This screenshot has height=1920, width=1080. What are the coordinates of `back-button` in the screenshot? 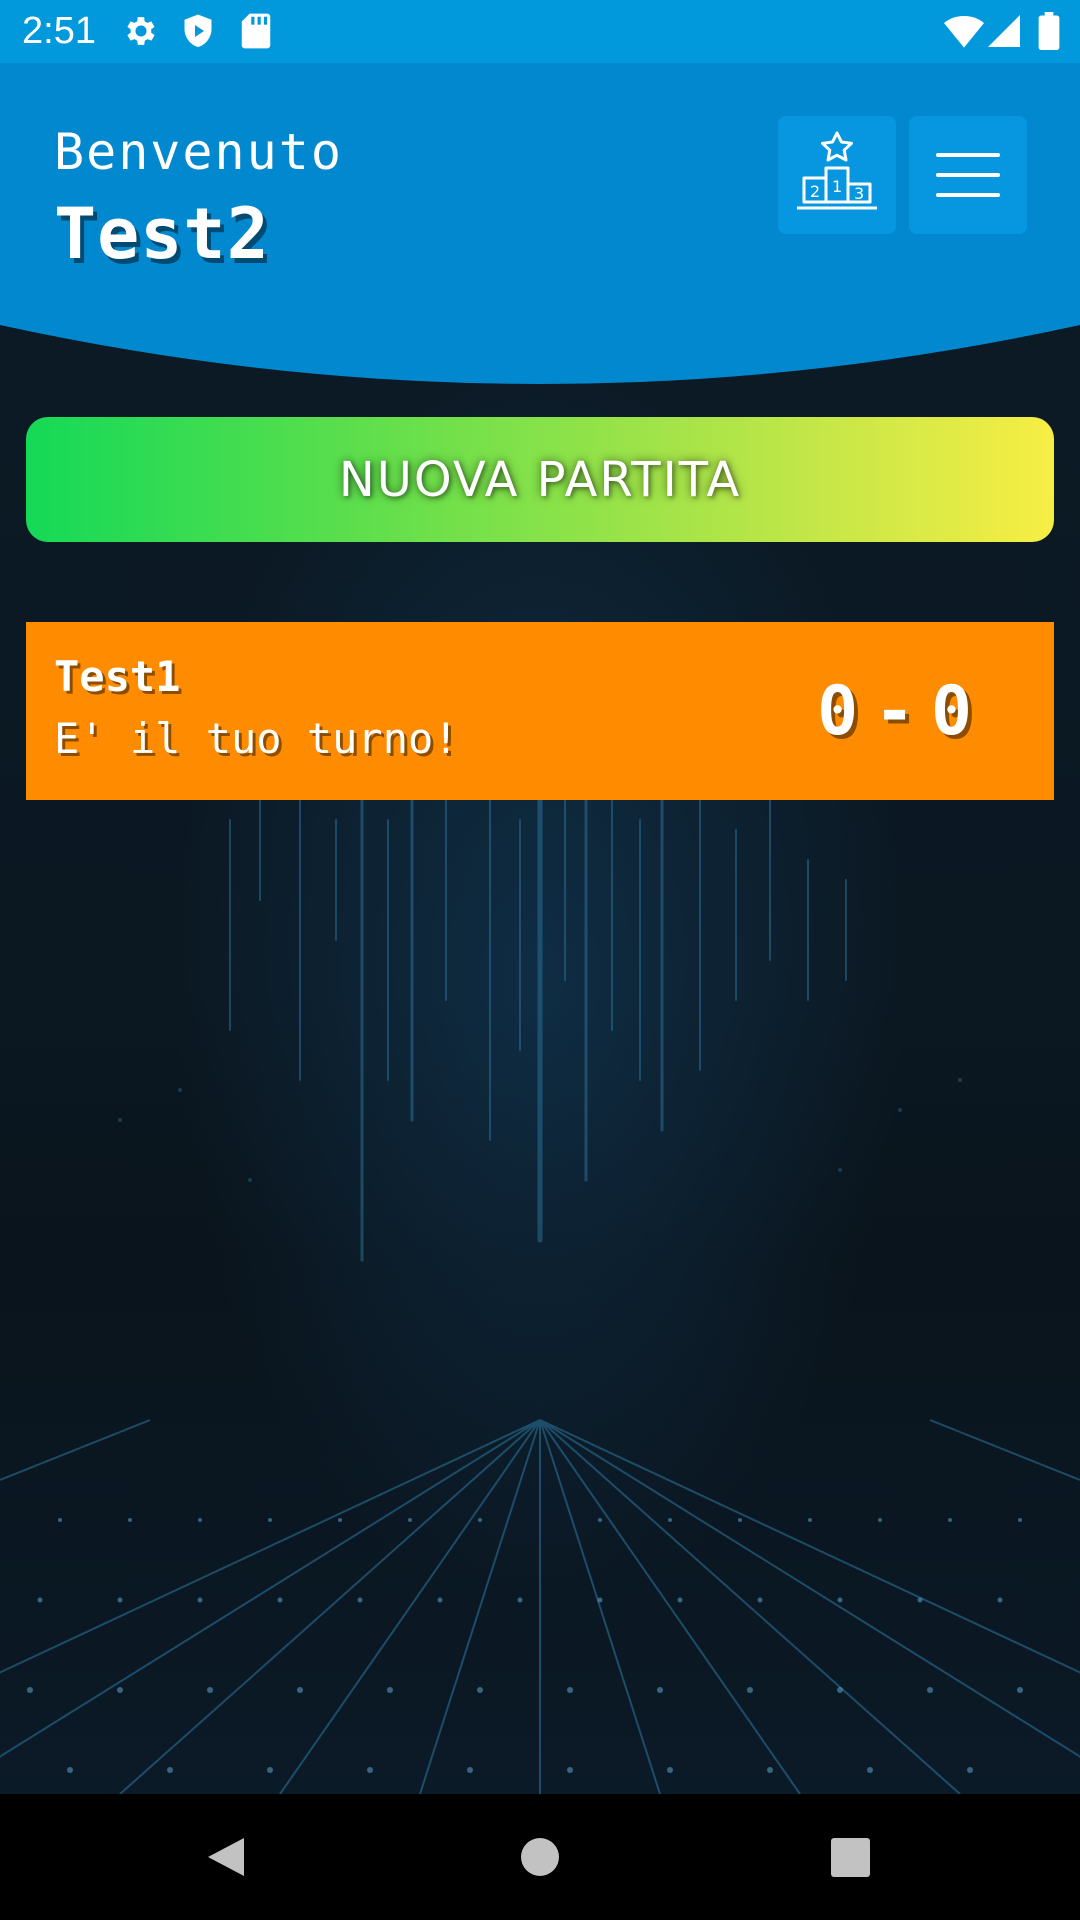 It's located at (225, 1857).